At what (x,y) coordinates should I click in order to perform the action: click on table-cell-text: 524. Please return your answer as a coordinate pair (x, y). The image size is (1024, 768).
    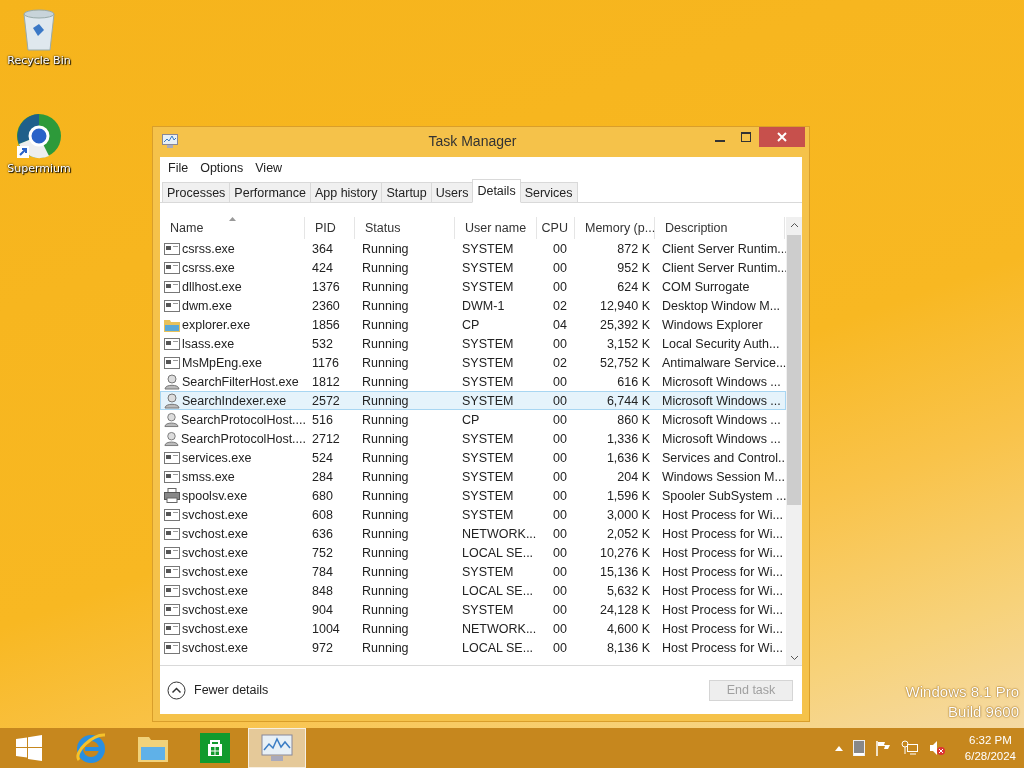
    Looking at the image, I should click on (322, 457).